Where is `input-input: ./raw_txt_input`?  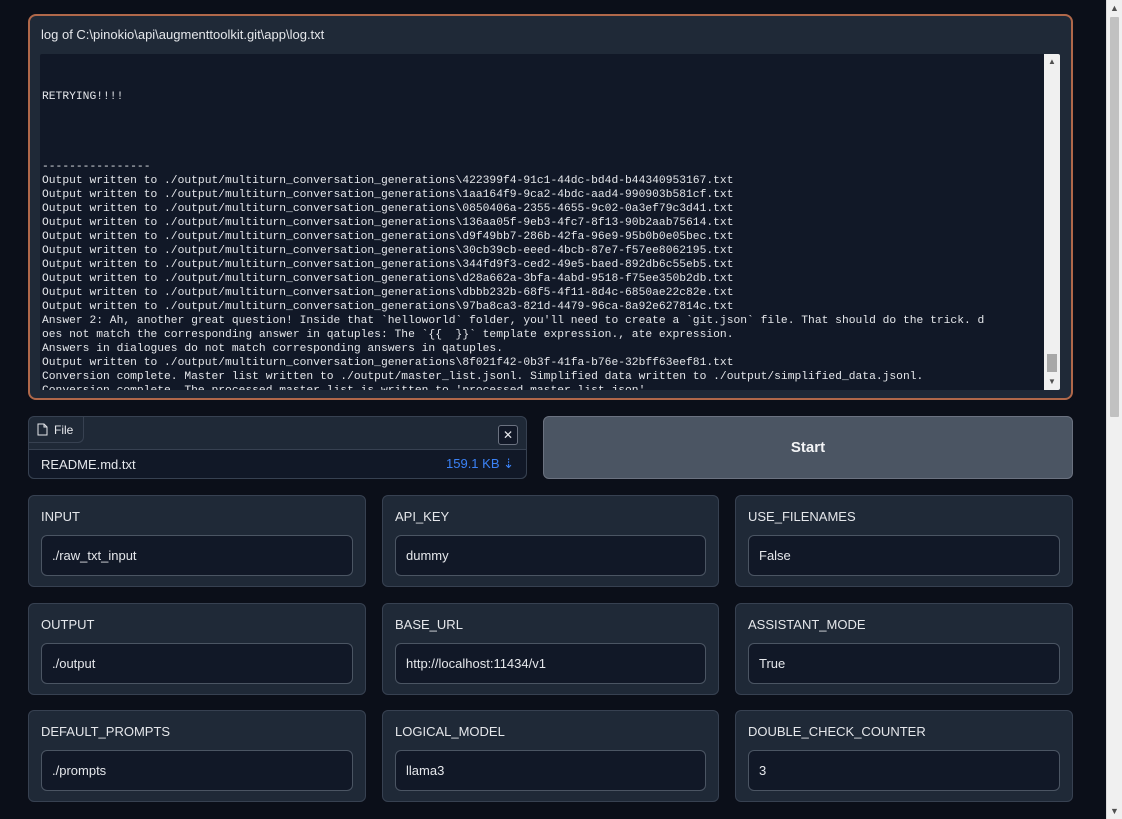
input-input: ./raw_txt_input is located at coordinates (197, 555).